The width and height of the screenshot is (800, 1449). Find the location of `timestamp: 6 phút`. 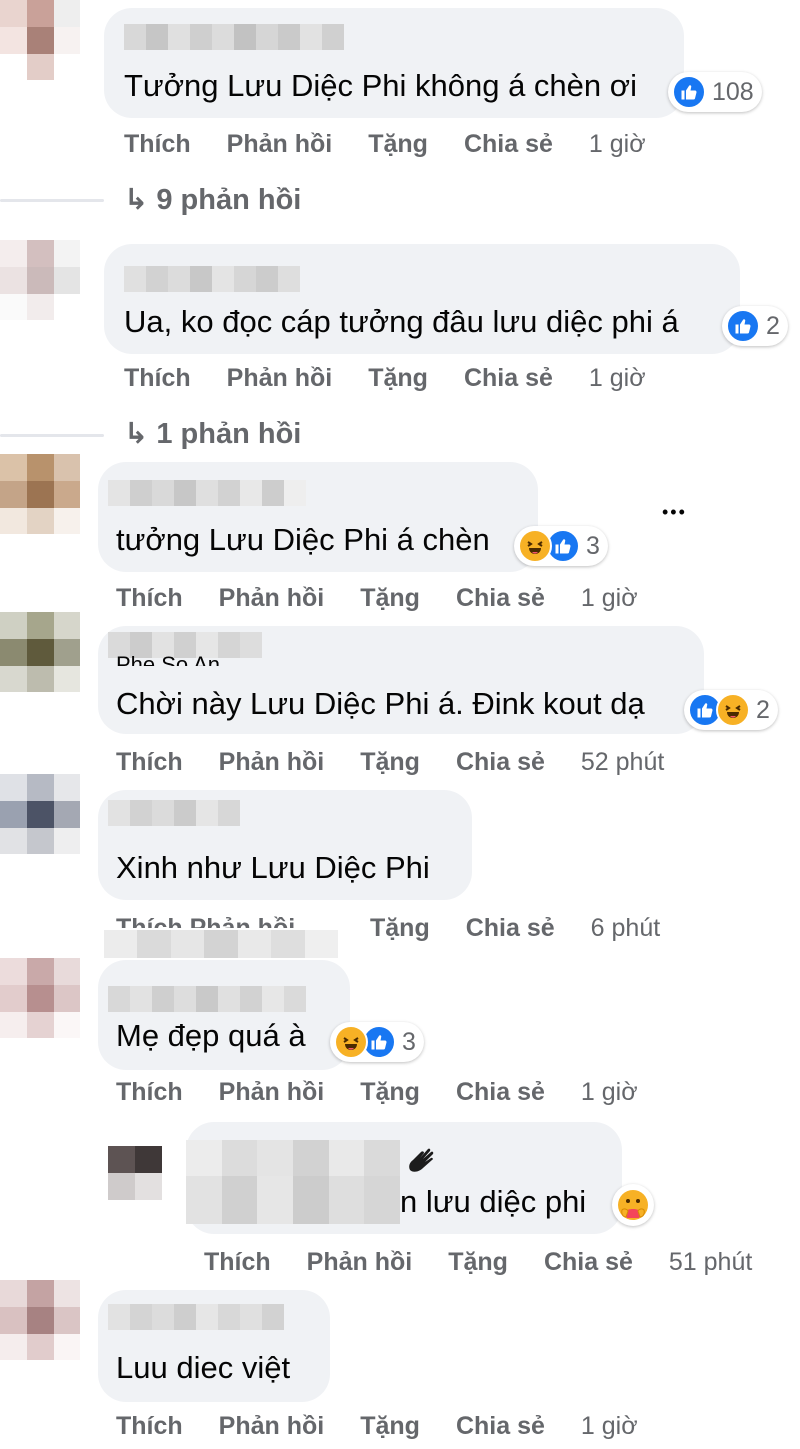

timestamp: 6 phút is located at coordinates (626, 928).